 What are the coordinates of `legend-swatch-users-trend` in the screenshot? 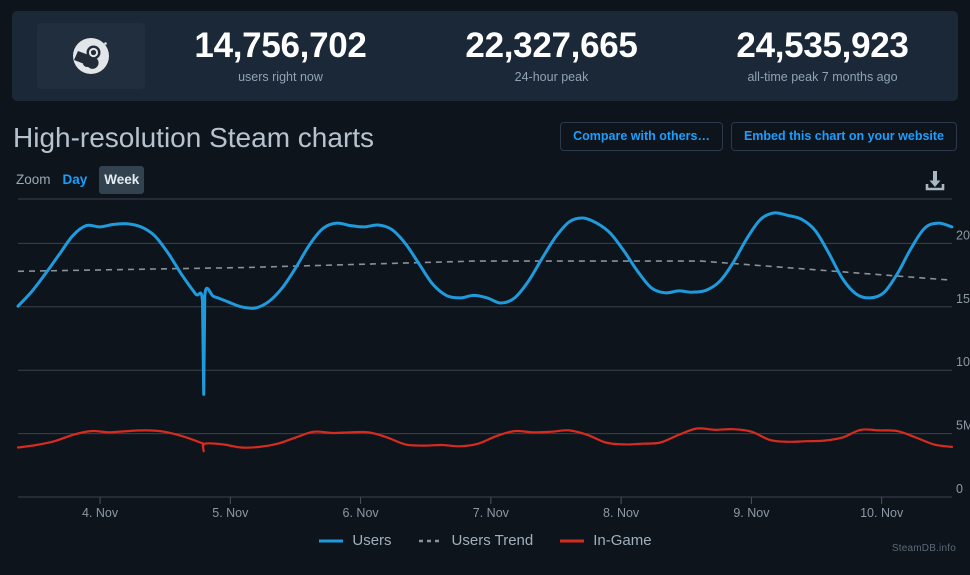 It's located at (430, 541).